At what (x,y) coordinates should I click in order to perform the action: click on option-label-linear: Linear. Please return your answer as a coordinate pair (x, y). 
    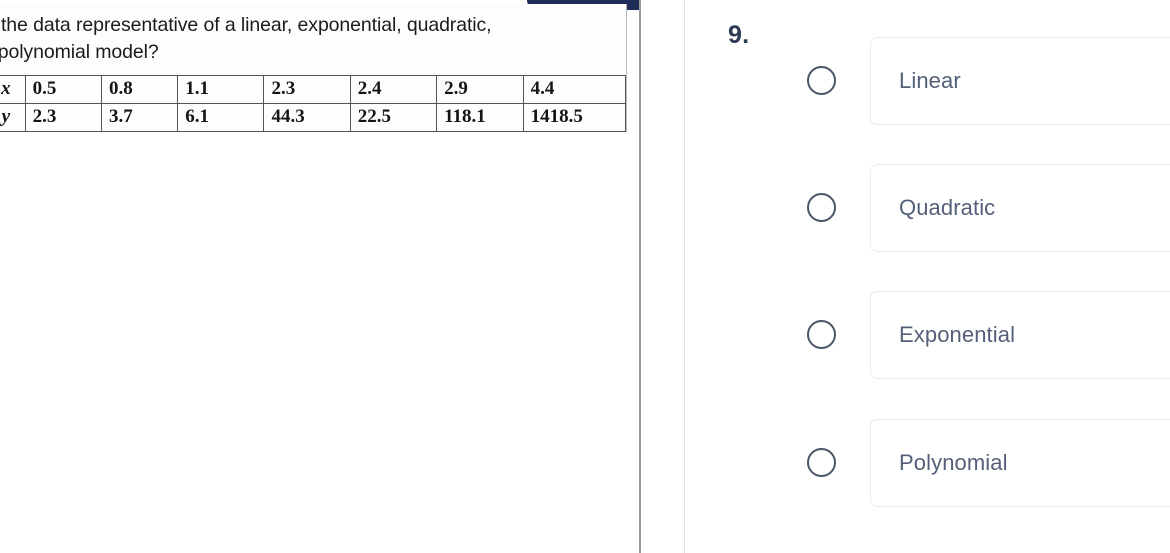
    Looking at the image, I should click on (930, 80).